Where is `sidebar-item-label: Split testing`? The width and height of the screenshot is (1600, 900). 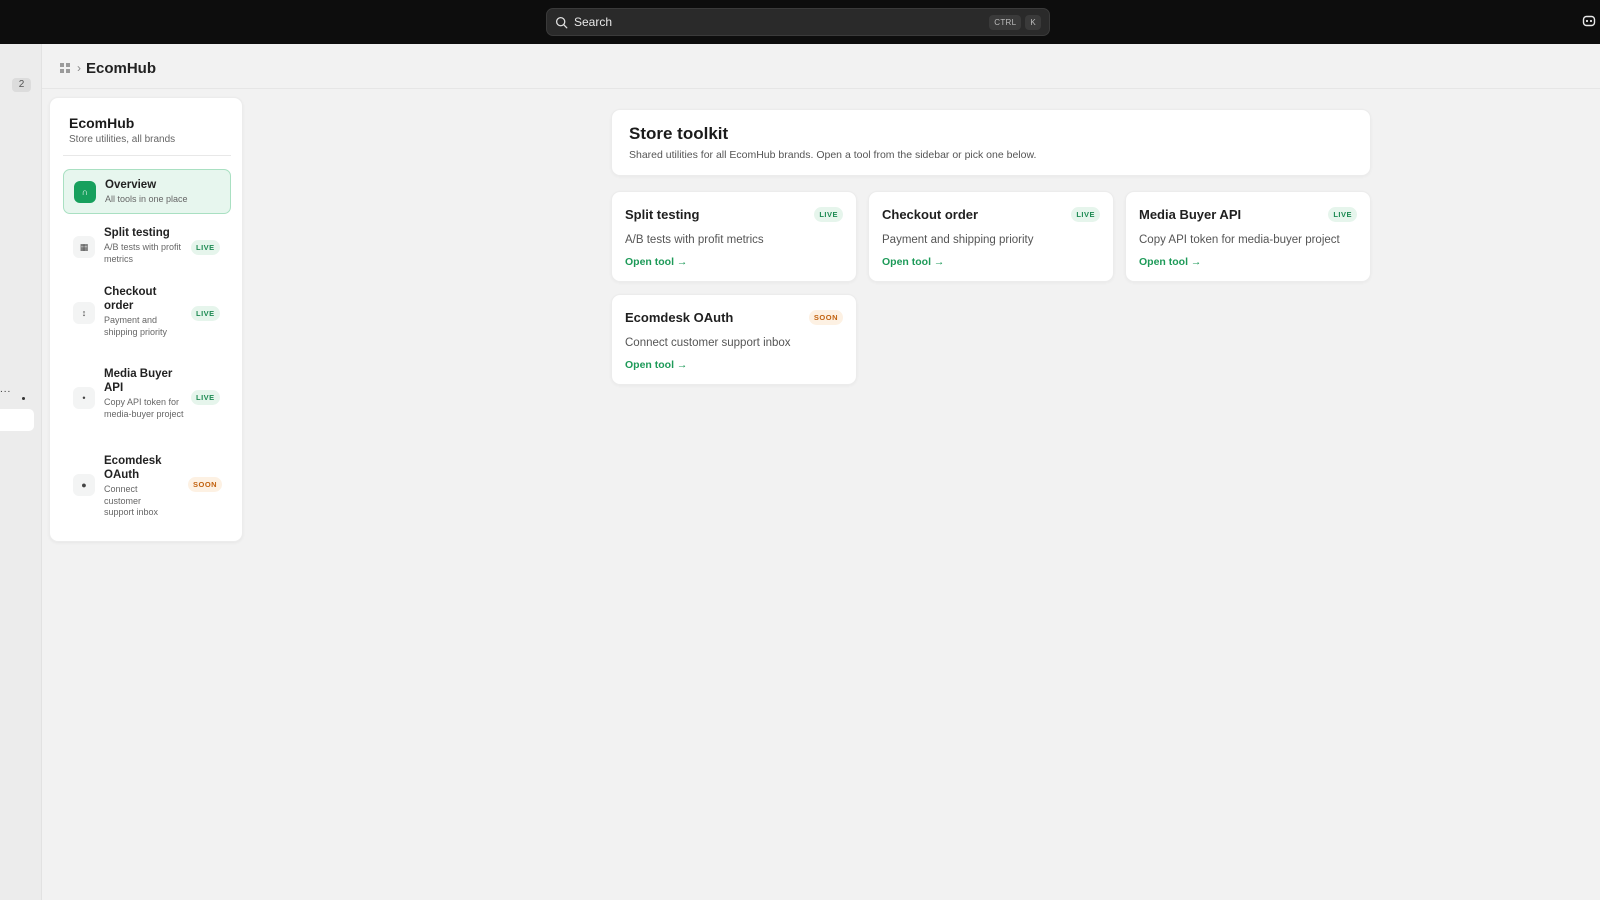 sidebar-item-label: Split testing is located at coordinates (137, 233).